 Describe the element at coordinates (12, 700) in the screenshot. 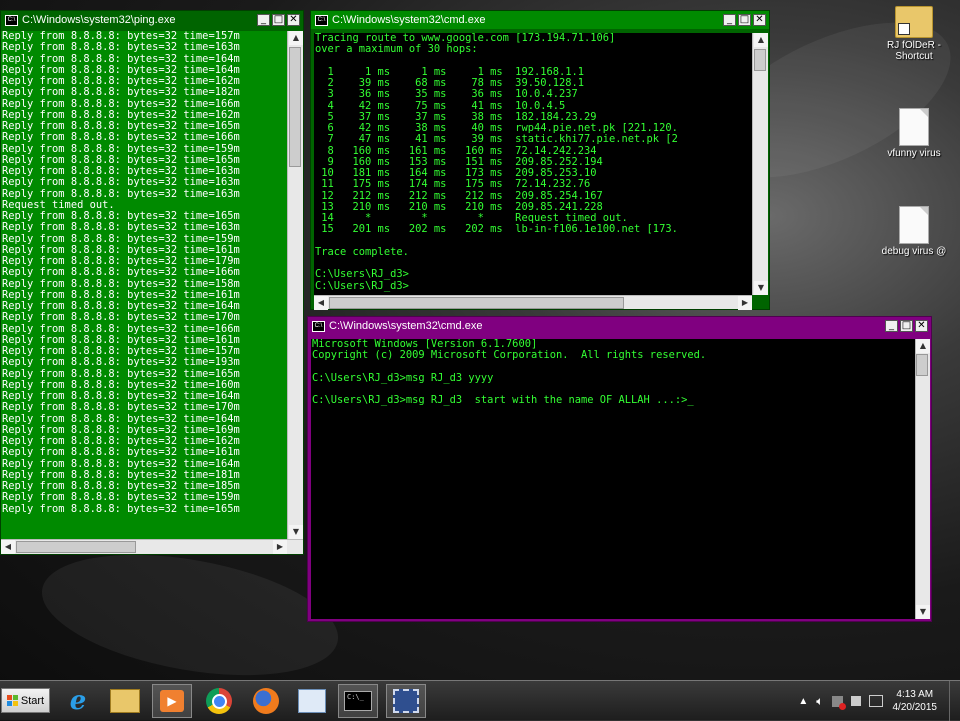

I see `windows-logo-icon` at that location.